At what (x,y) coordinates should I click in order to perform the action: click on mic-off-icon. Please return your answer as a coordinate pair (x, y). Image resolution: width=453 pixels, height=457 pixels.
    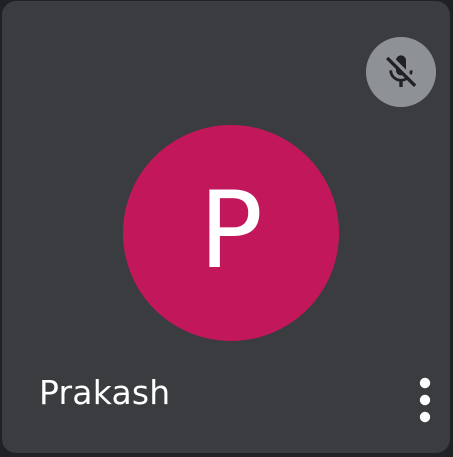
    Looking at the image, I should click on (401, 71).